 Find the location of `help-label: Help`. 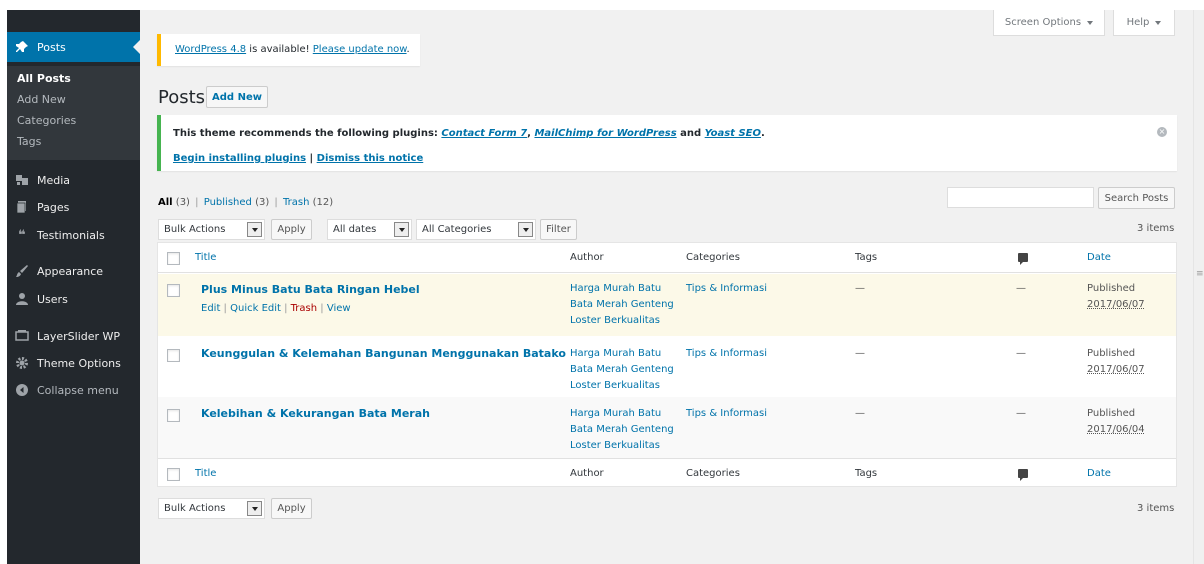

help-label: Help is located at coordinates (1138, 22).